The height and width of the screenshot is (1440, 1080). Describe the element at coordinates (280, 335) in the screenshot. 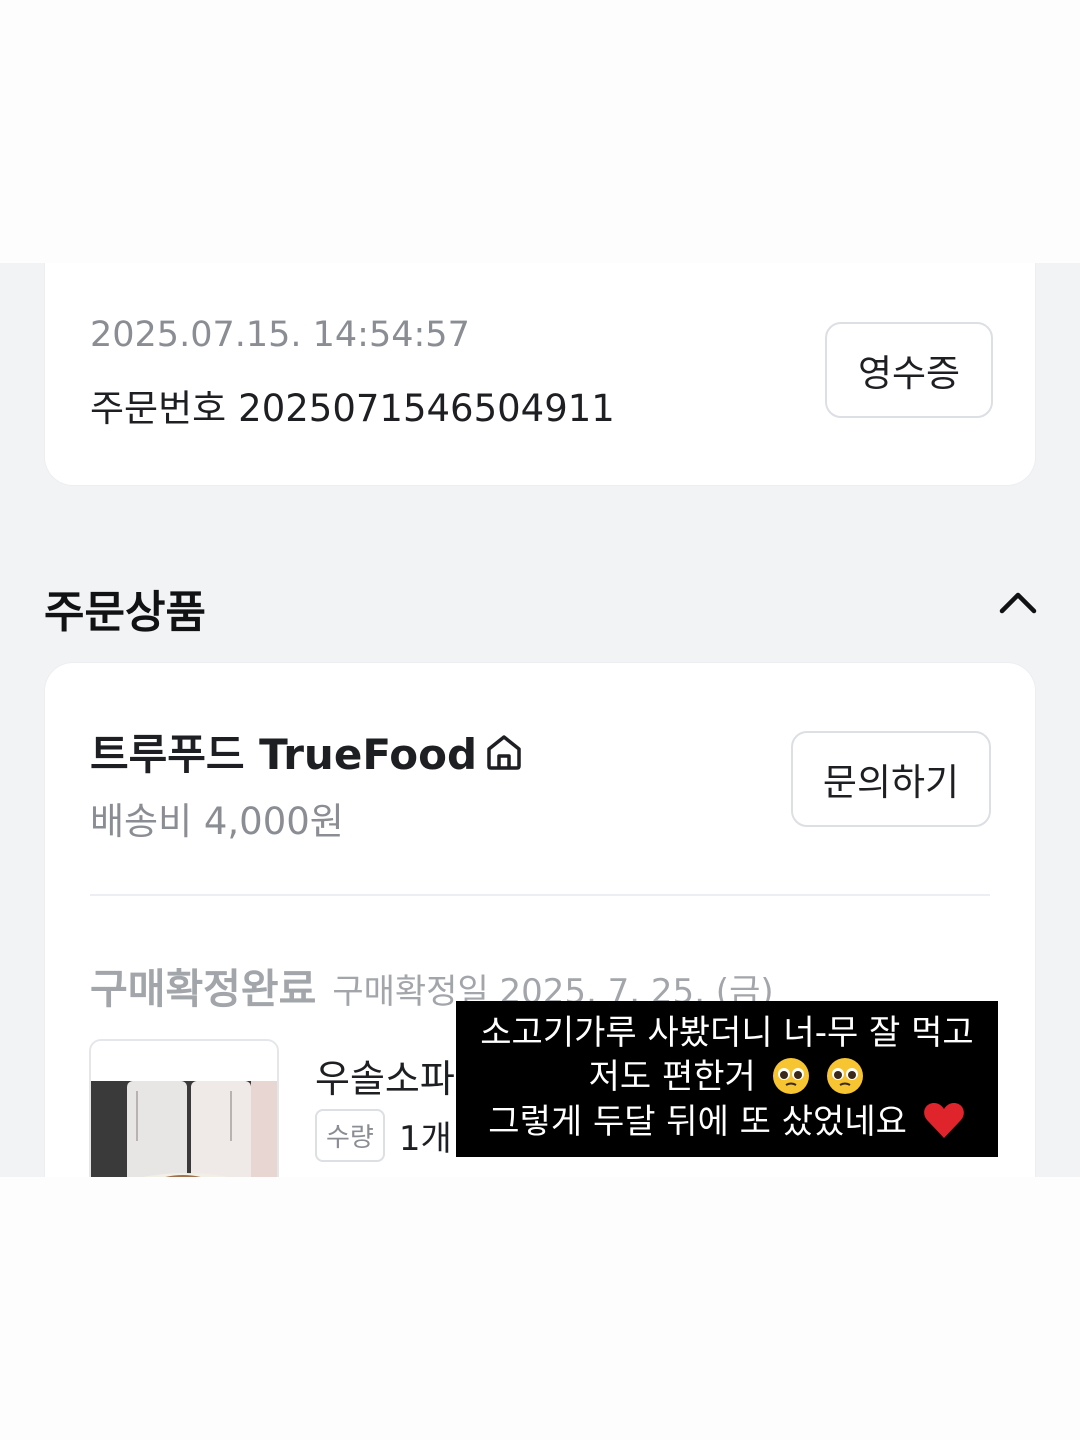

I see `order-timestamp: 2025.07.15. 14:54:57` at that location.